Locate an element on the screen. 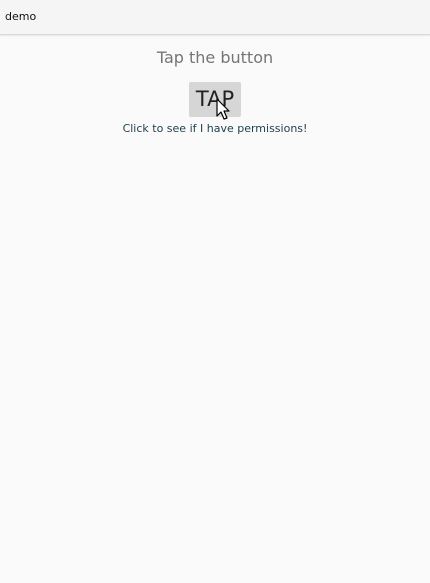 This screenshot has width=430, height=583. page-heading: Tap the button is located at coordinates (215, 57).